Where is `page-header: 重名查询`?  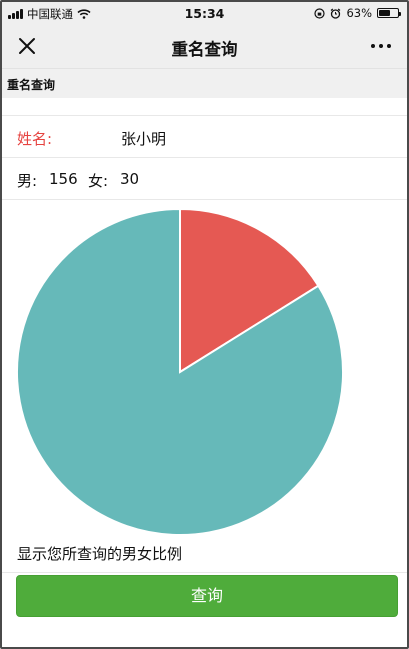 page-header: 重名查询 is located at coordinates (204, 83).